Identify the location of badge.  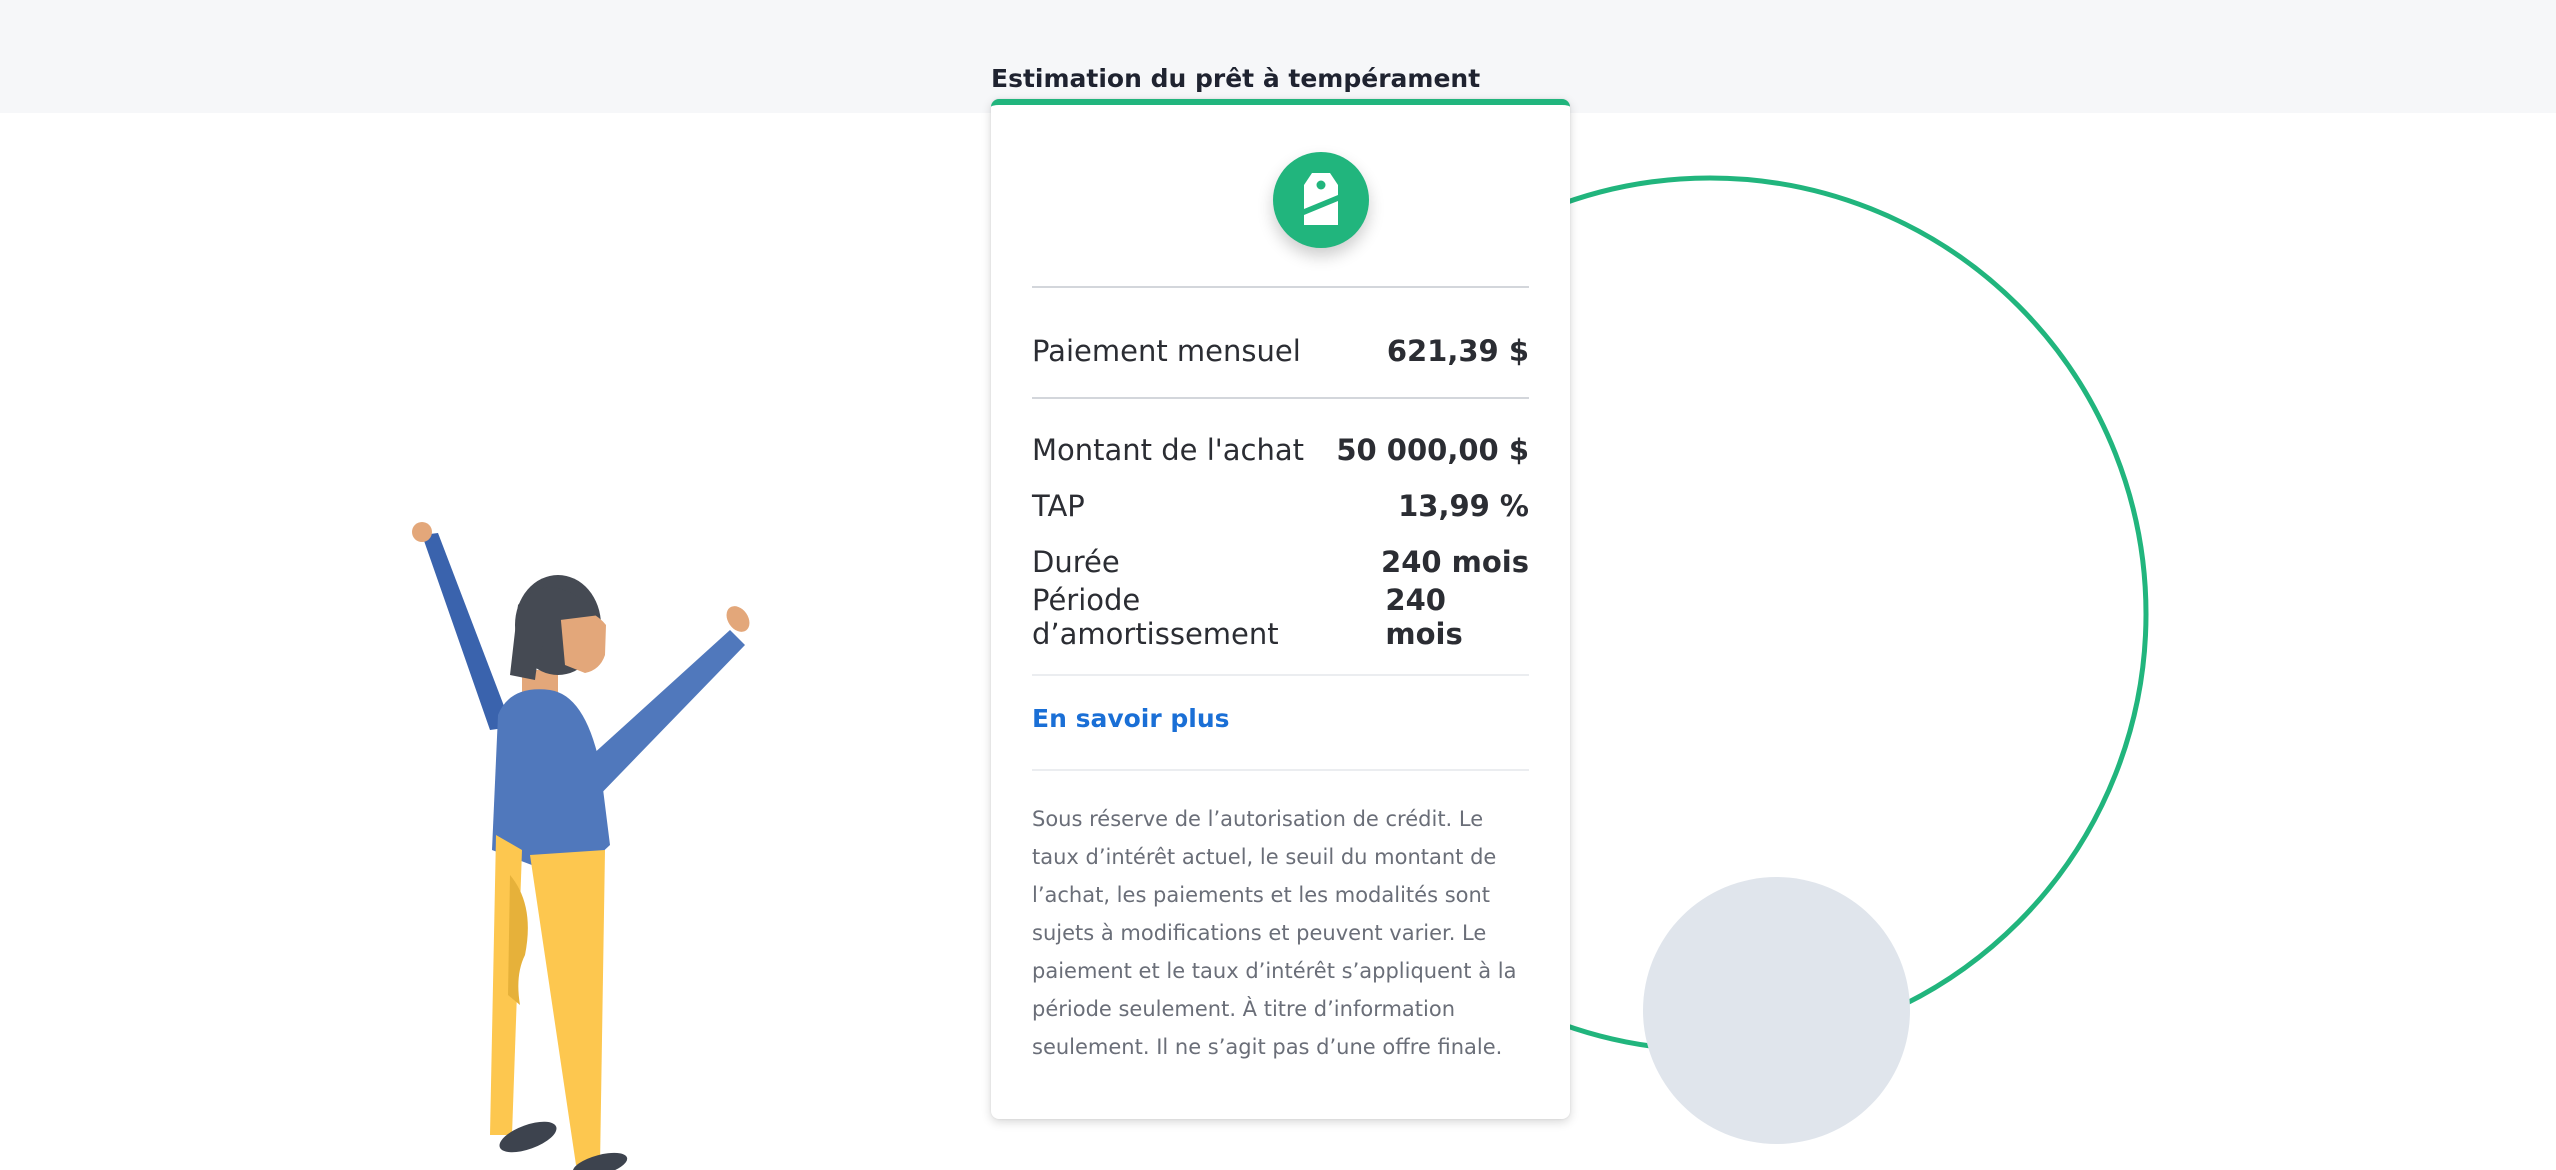
(1321, 200).